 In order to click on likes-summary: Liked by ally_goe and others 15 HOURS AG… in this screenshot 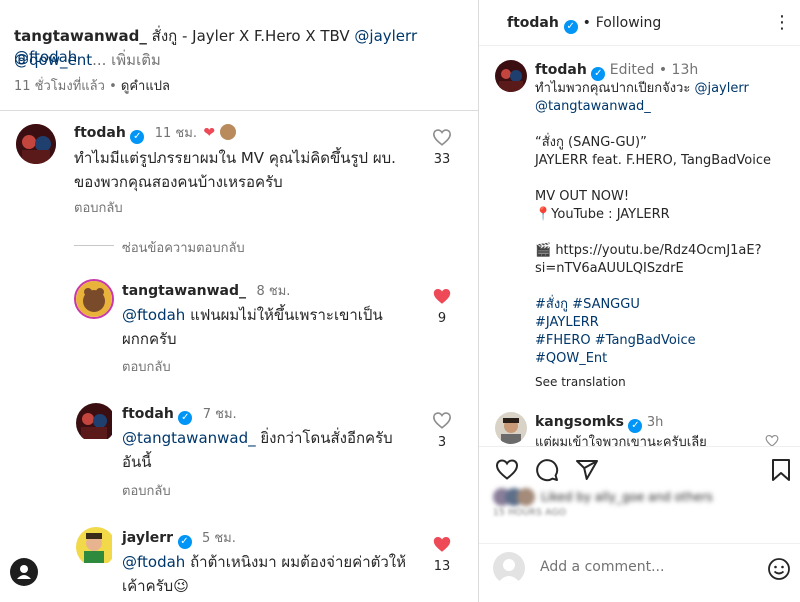, I will do `click(613, 503)`.